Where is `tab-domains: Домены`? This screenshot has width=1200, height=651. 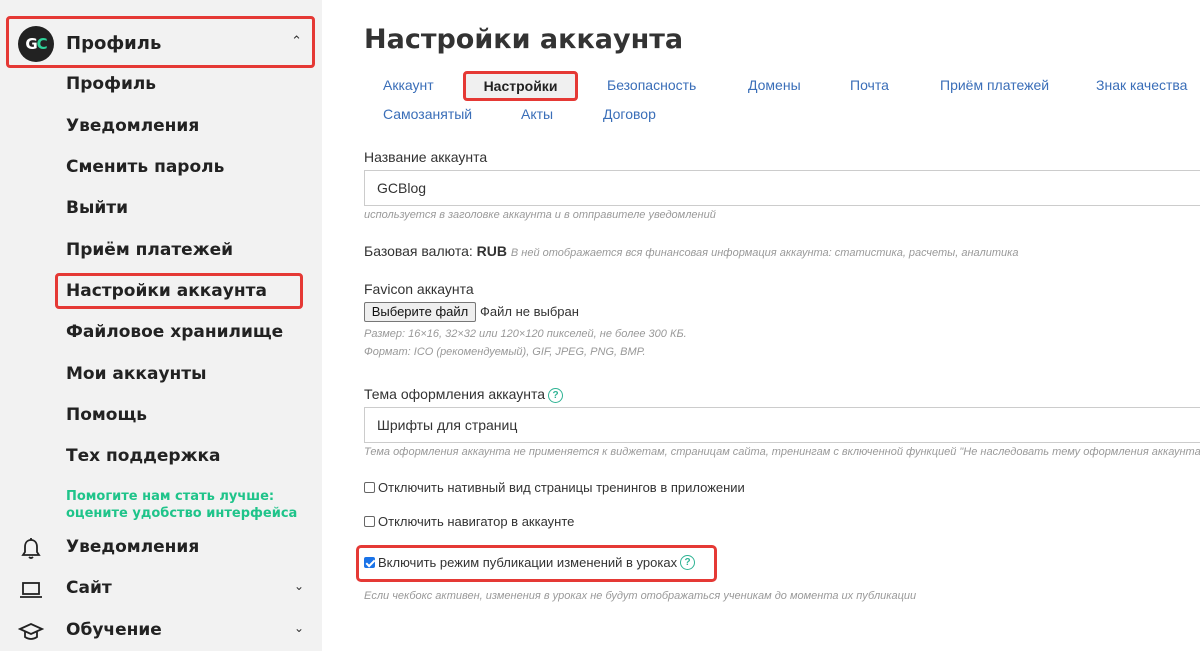 tab-domains: Домены is located at coordinates (774, 85).